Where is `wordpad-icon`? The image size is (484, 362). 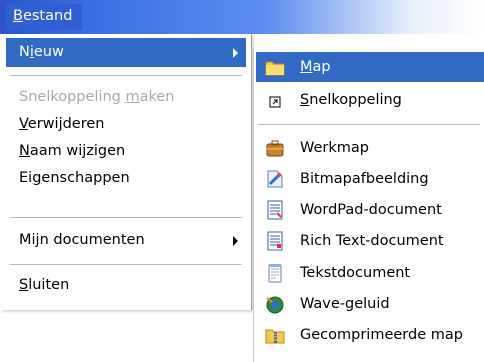 wordpad-icon is located at coordinates (275, 210).